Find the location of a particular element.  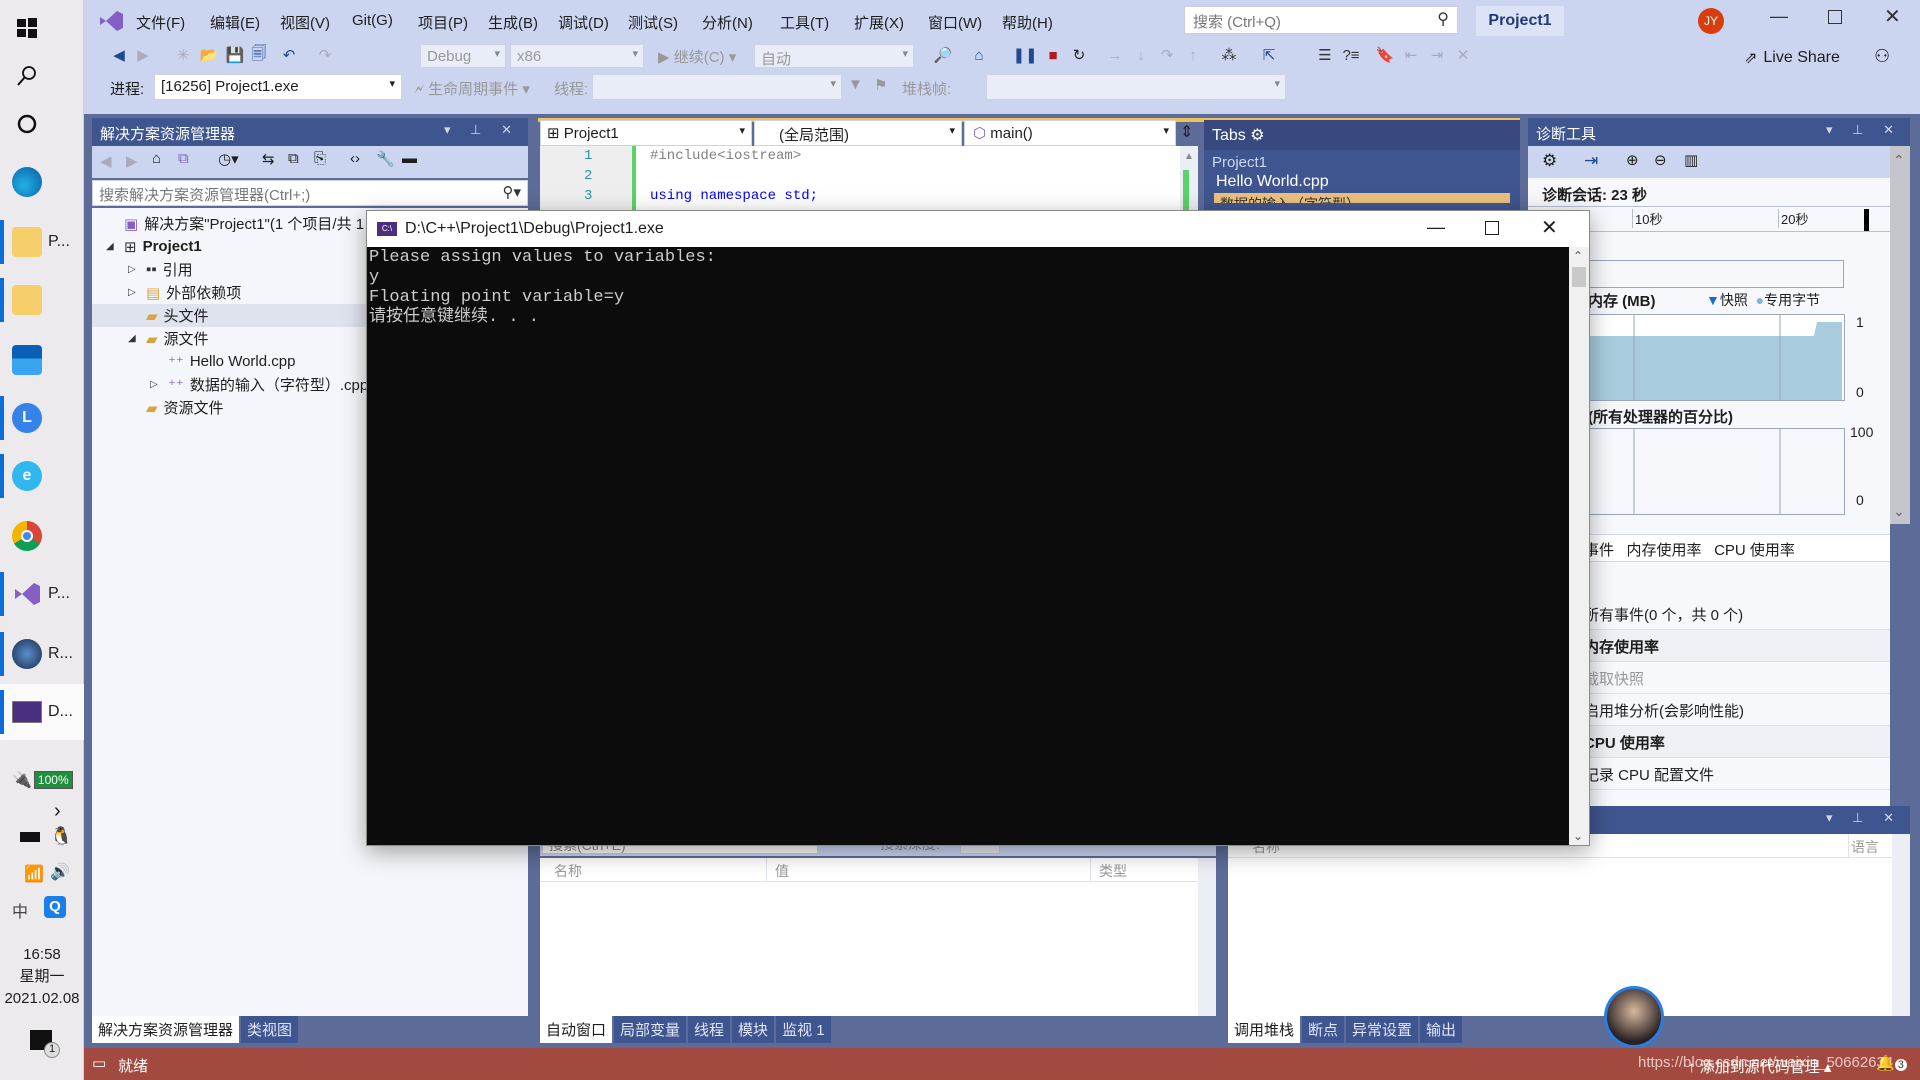

callstack-scrollbar is located at coordinates (1901, 925).